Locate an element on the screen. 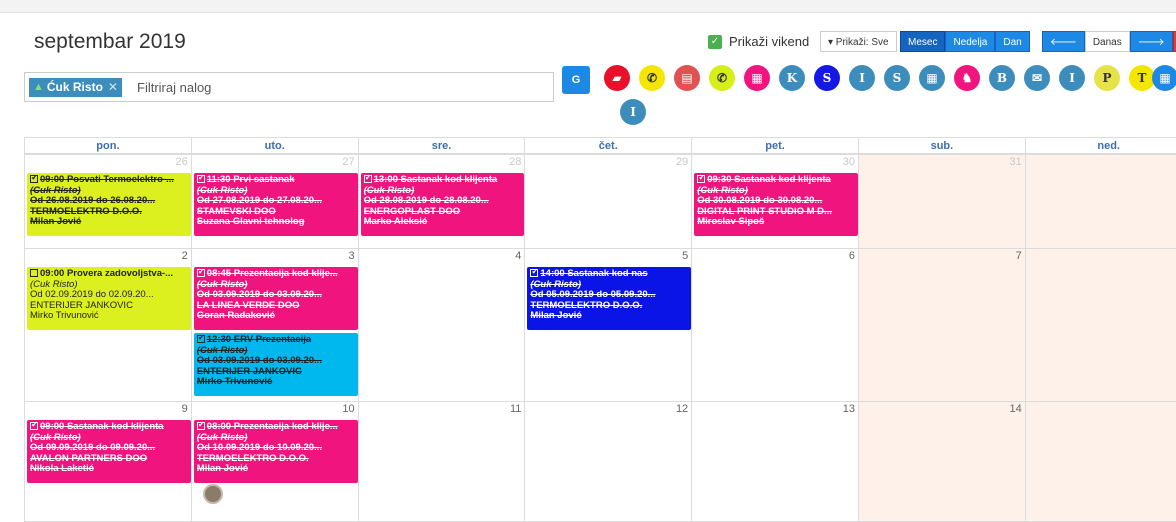 The width and height of the screenshot is (1176, 522). day-number: 28 is located at coordinates (515, 162).